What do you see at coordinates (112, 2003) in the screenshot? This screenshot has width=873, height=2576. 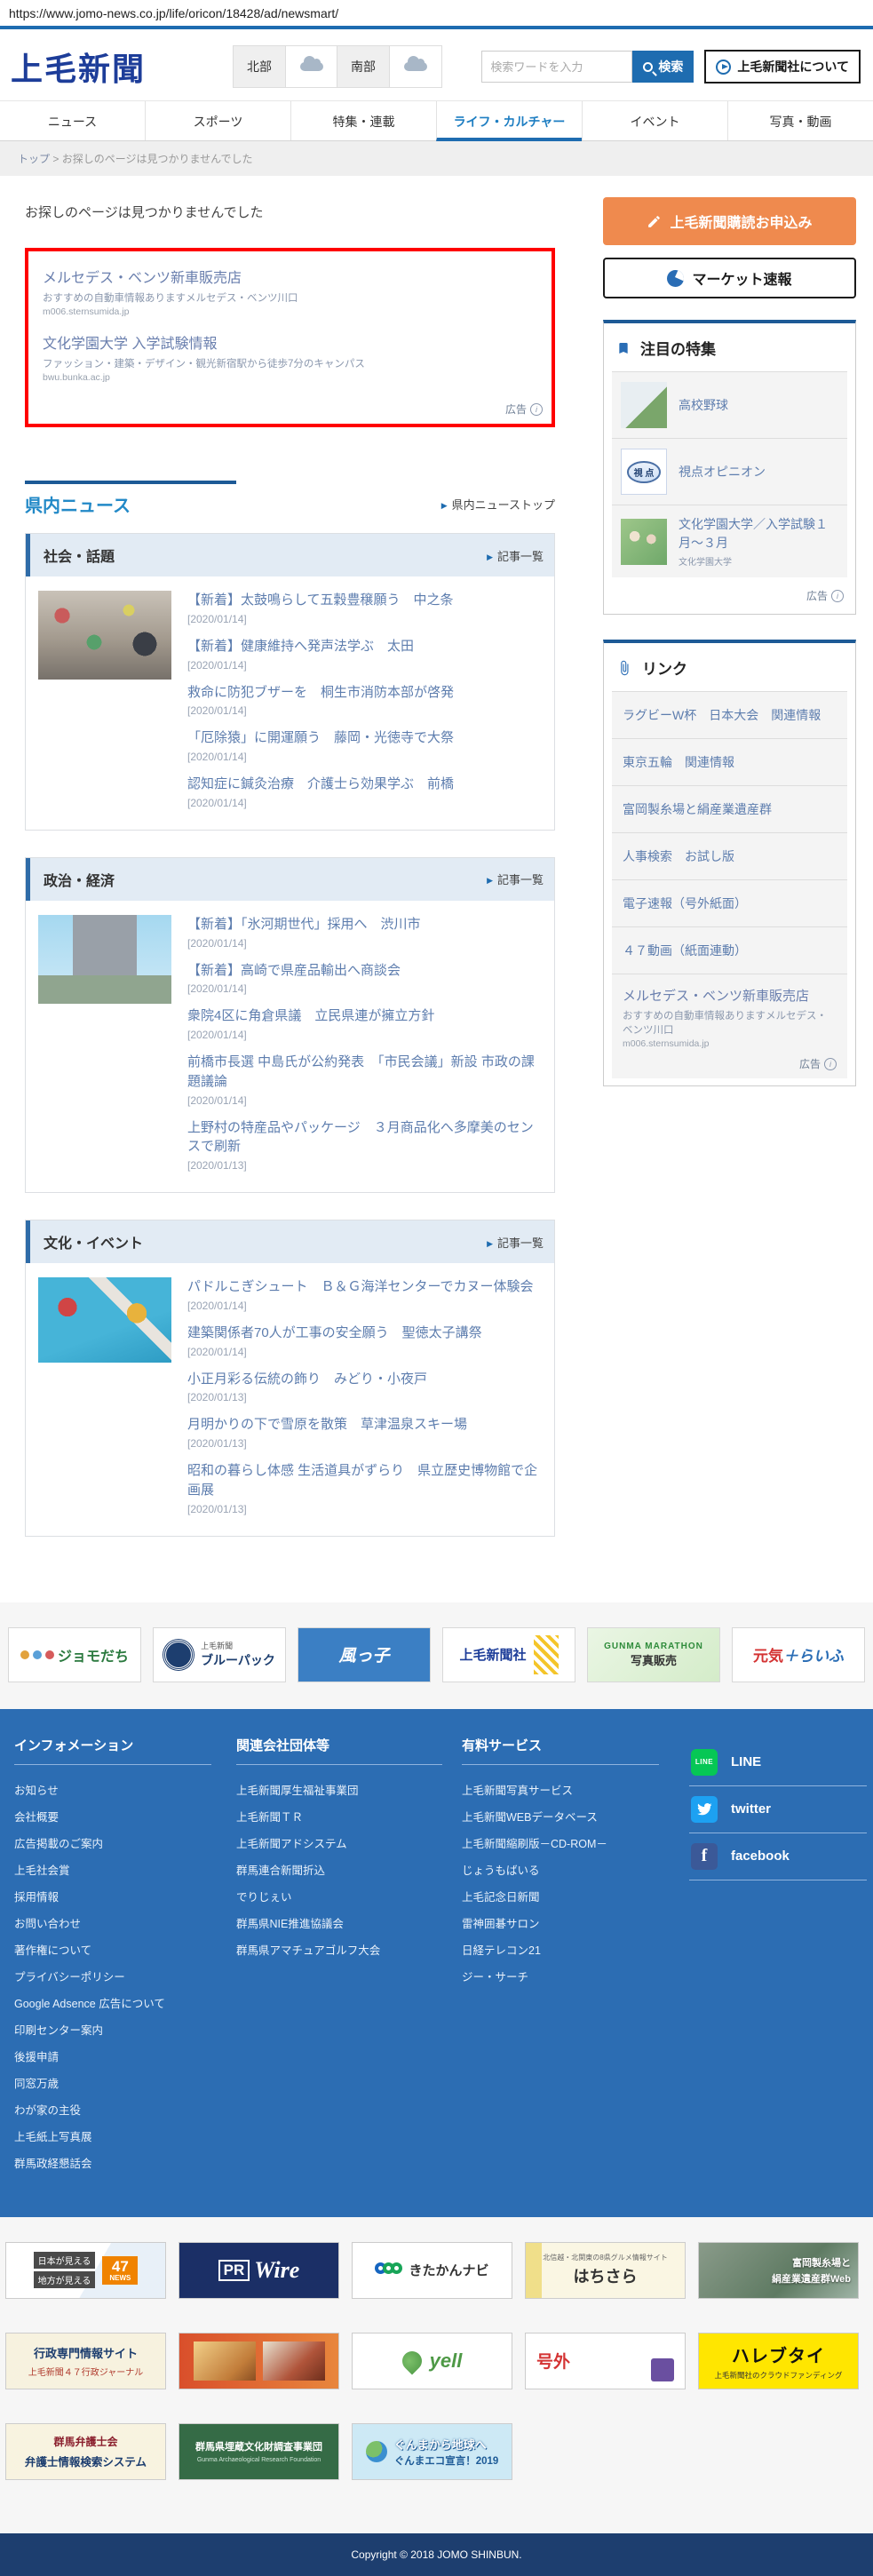 I see `footer-link: Google Adsence 広告について` at bounding box center [112, 2003].